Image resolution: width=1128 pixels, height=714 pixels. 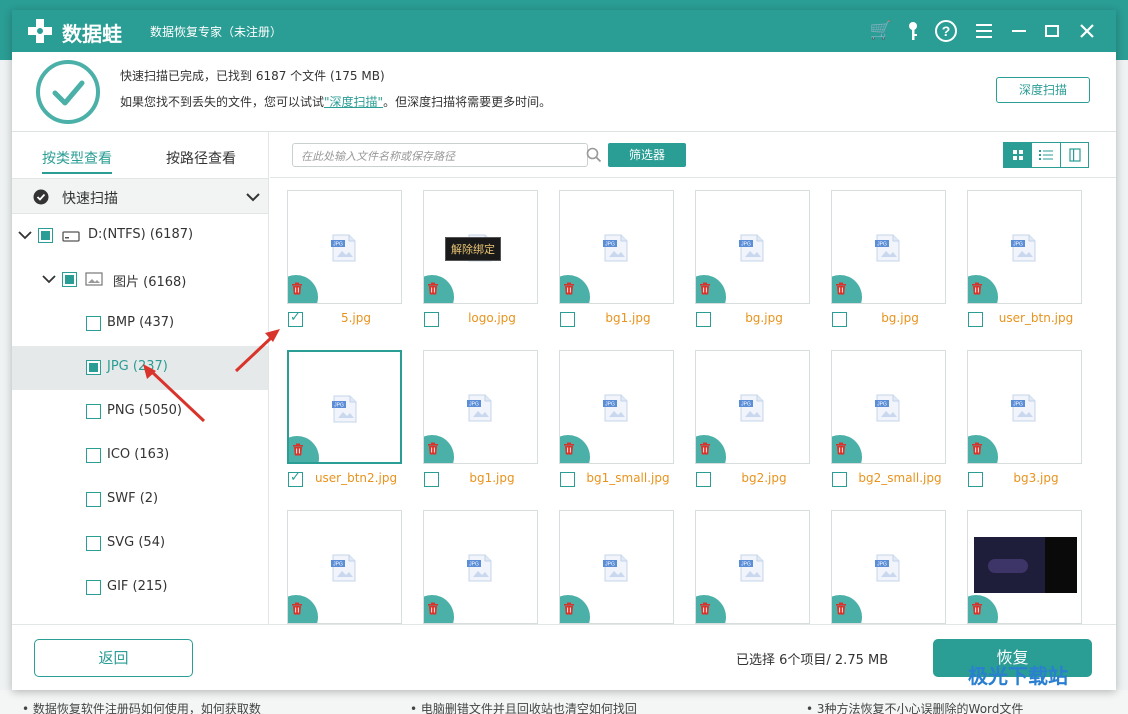 What do you see at coordinates (140, 368) in the screenshot?
I see `tree-type-jpg: JPG (237)` at bounding box center [140, 368].